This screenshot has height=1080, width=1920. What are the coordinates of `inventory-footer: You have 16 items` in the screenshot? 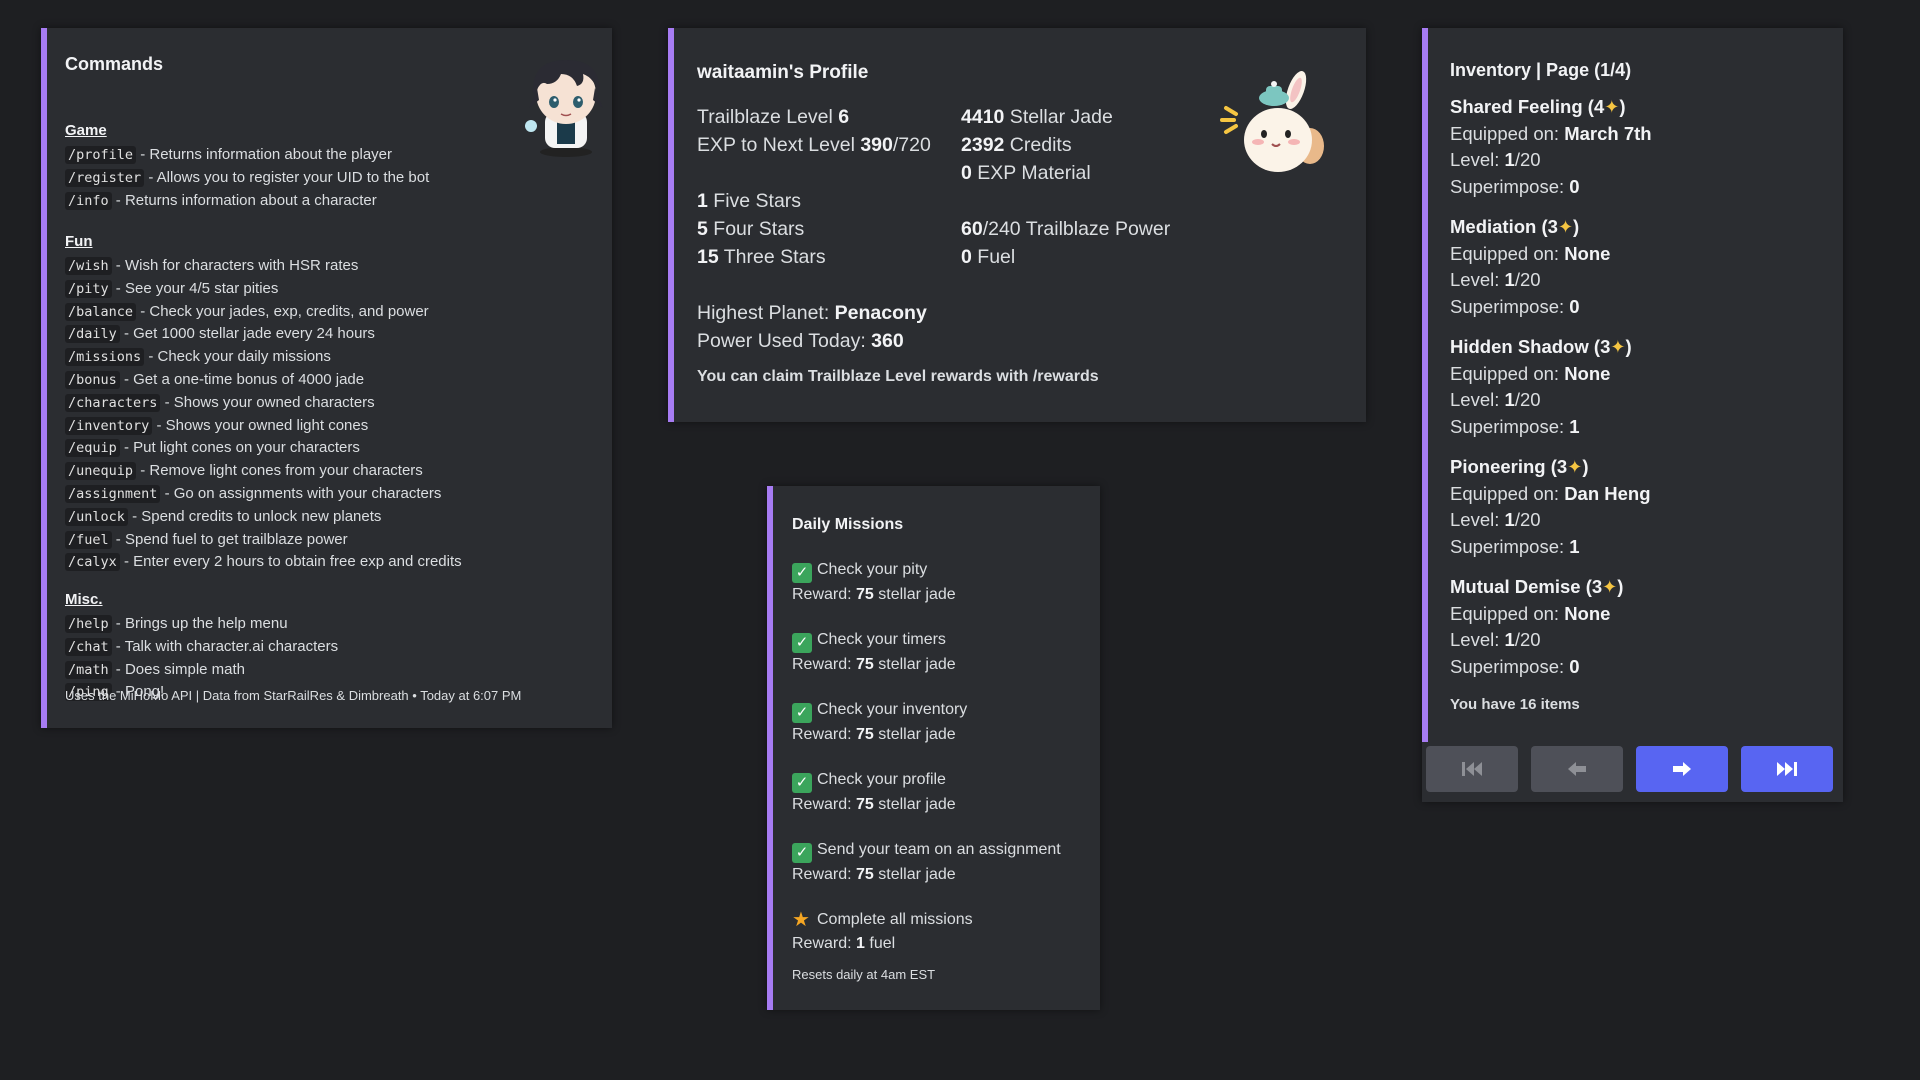 It's located at (1515, 704).